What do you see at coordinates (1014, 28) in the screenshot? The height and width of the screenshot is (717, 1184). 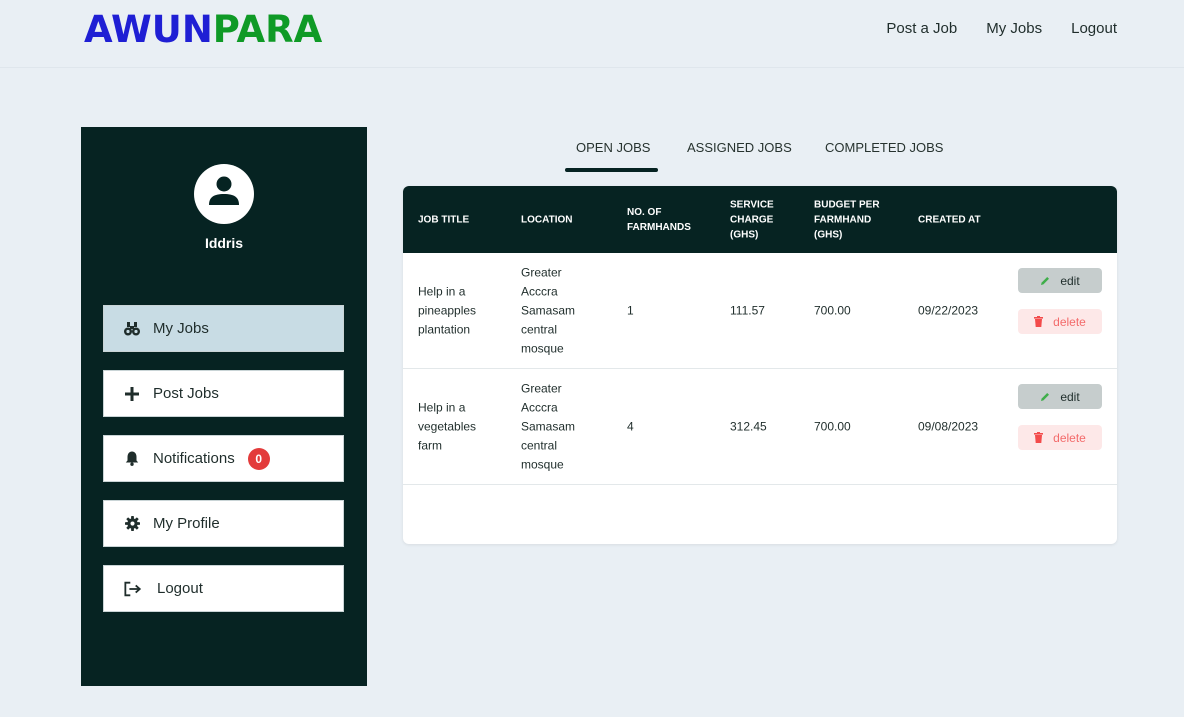 I see `nav-my-jobs-link: My Jobs` at bounding box center [1014, 28].